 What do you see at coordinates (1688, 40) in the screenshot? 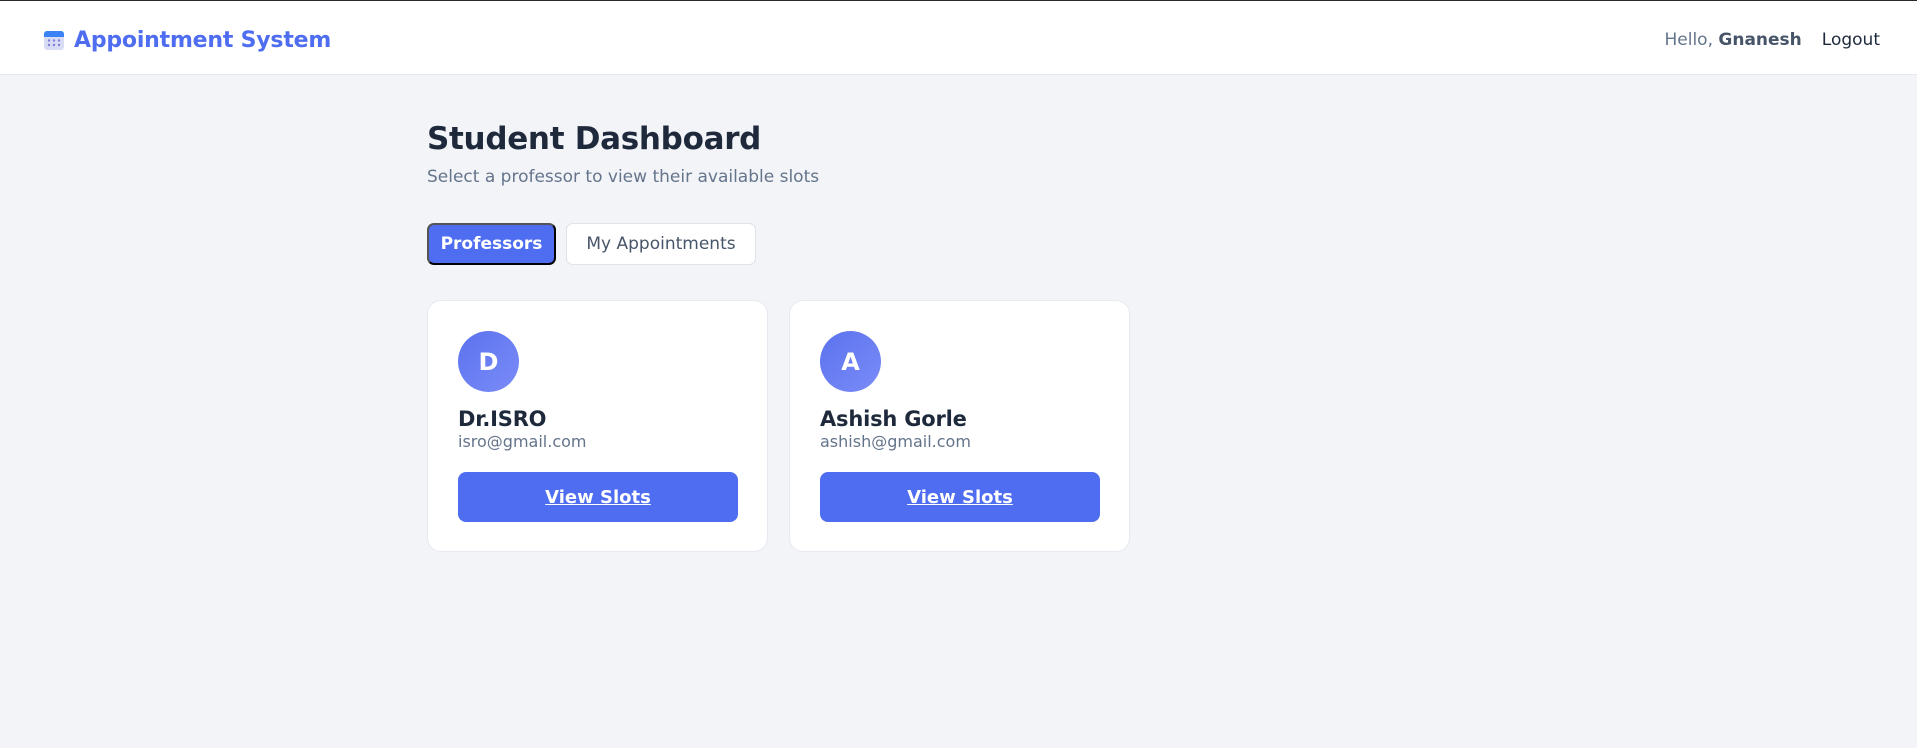
I see `greeting-text: Hello,` at bounding box center [1688, 40].